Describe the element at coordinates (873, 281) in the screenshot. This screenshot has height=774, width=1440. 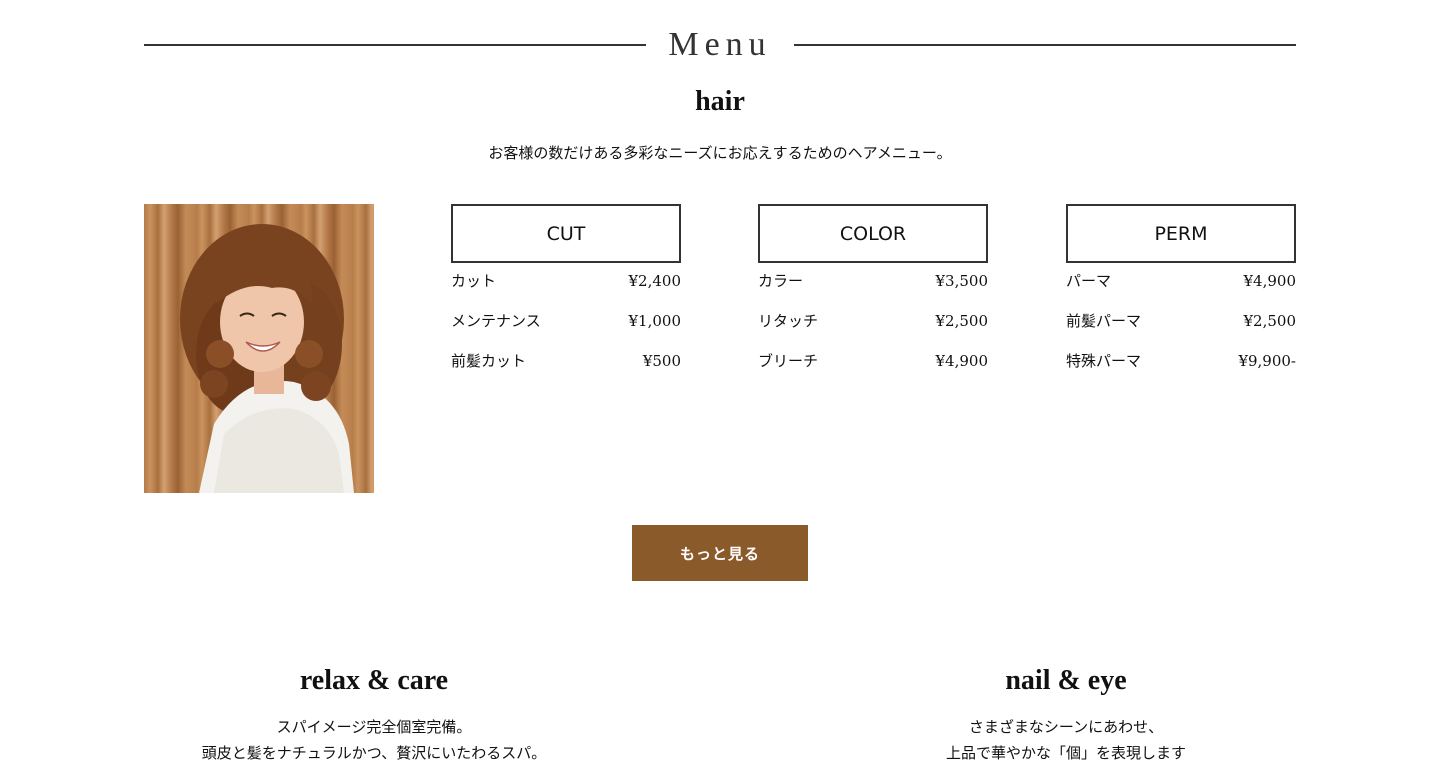
I see `price-row: カラー ¥3,500` at that location.